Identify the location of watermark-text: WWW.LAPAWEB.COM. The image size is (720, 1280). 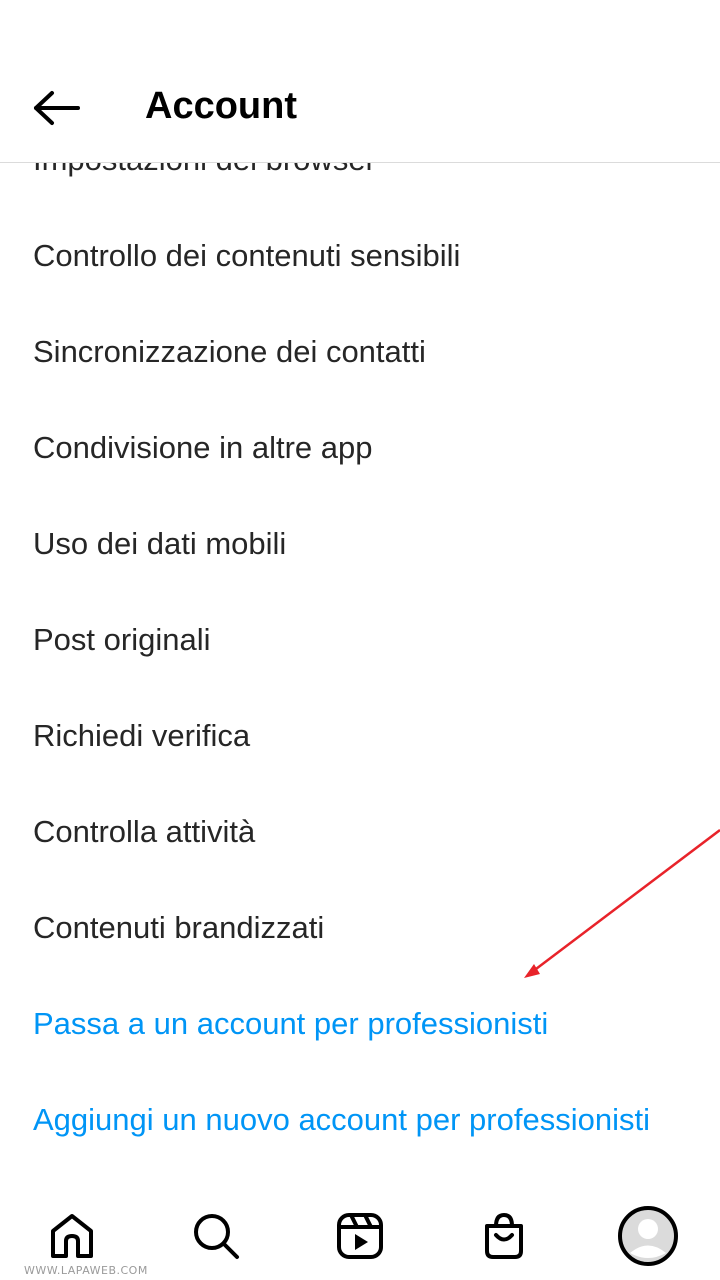
(86, 1270).